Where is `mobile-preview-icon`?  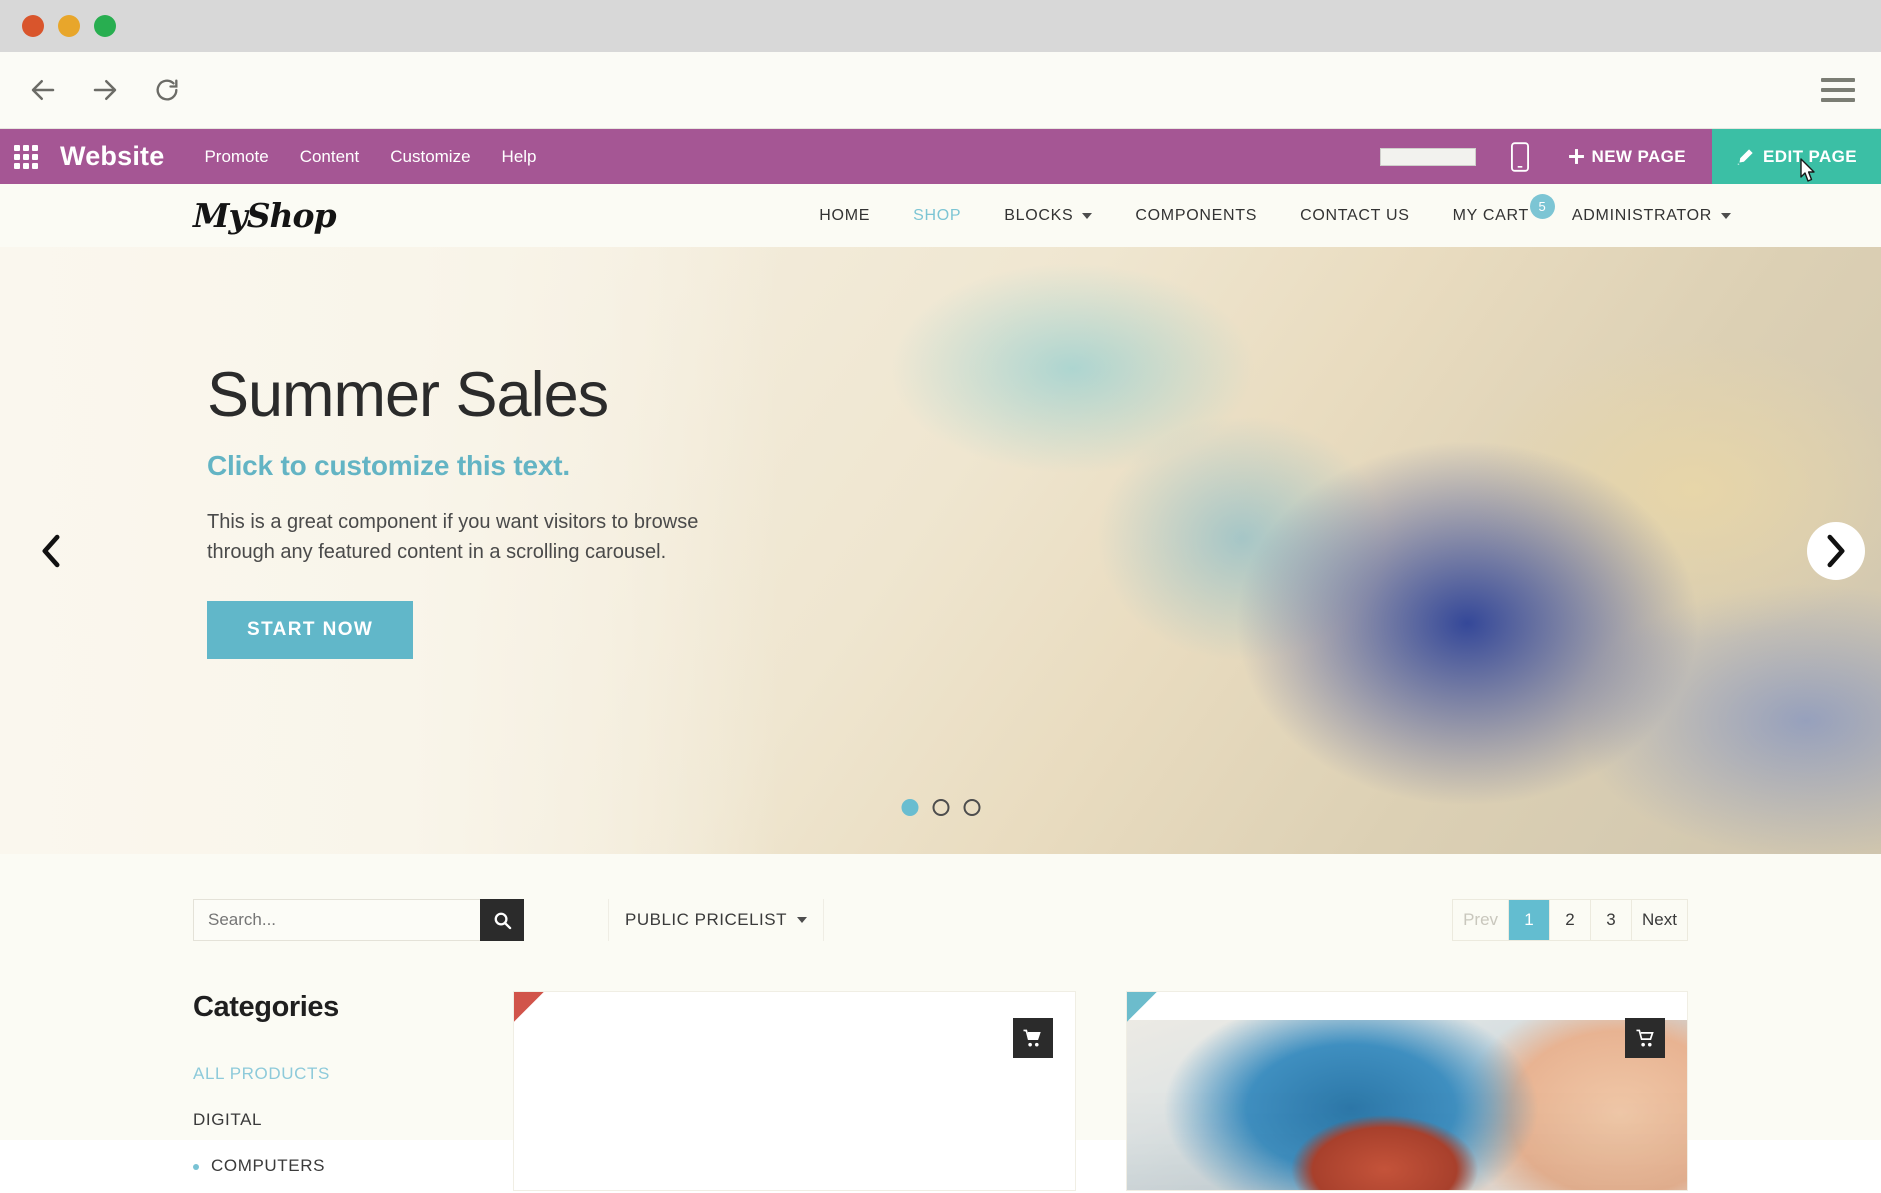 mobile-preview-icon is located at coordinates (1519, 156).